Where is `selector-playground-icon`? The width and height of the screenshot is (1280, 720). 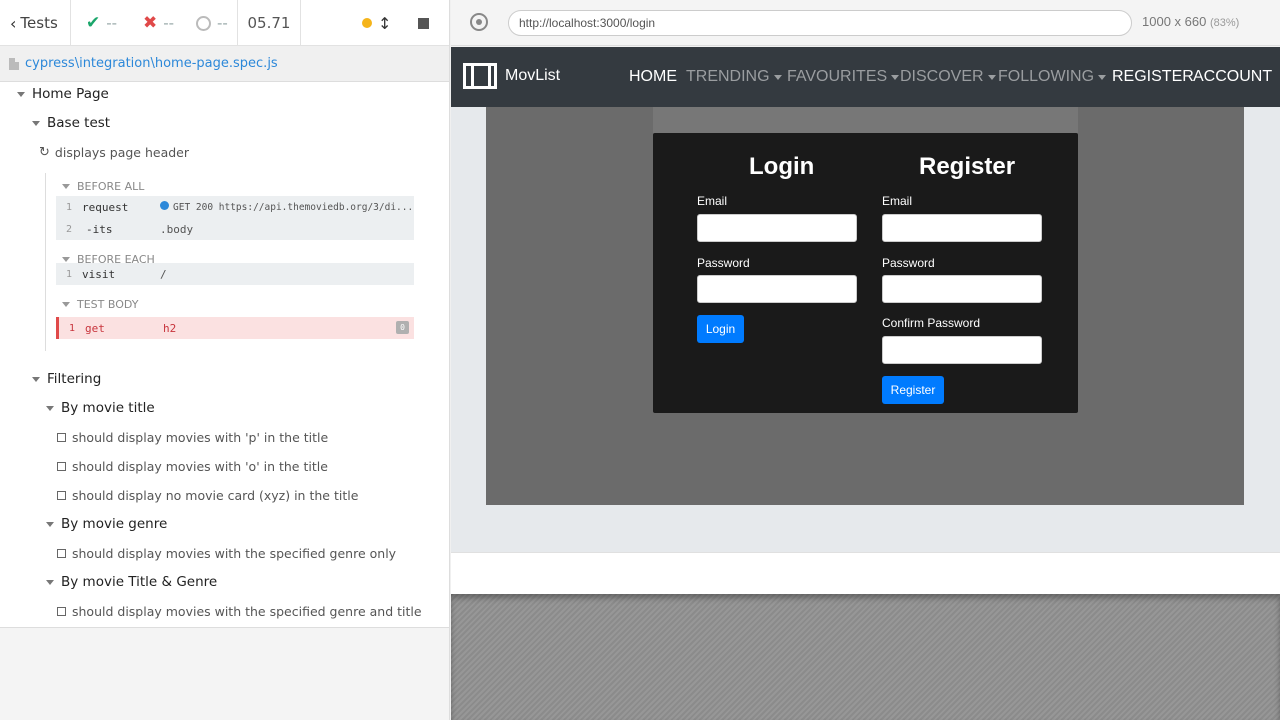
selector-playground-icon is located at coordinates (479, 22).